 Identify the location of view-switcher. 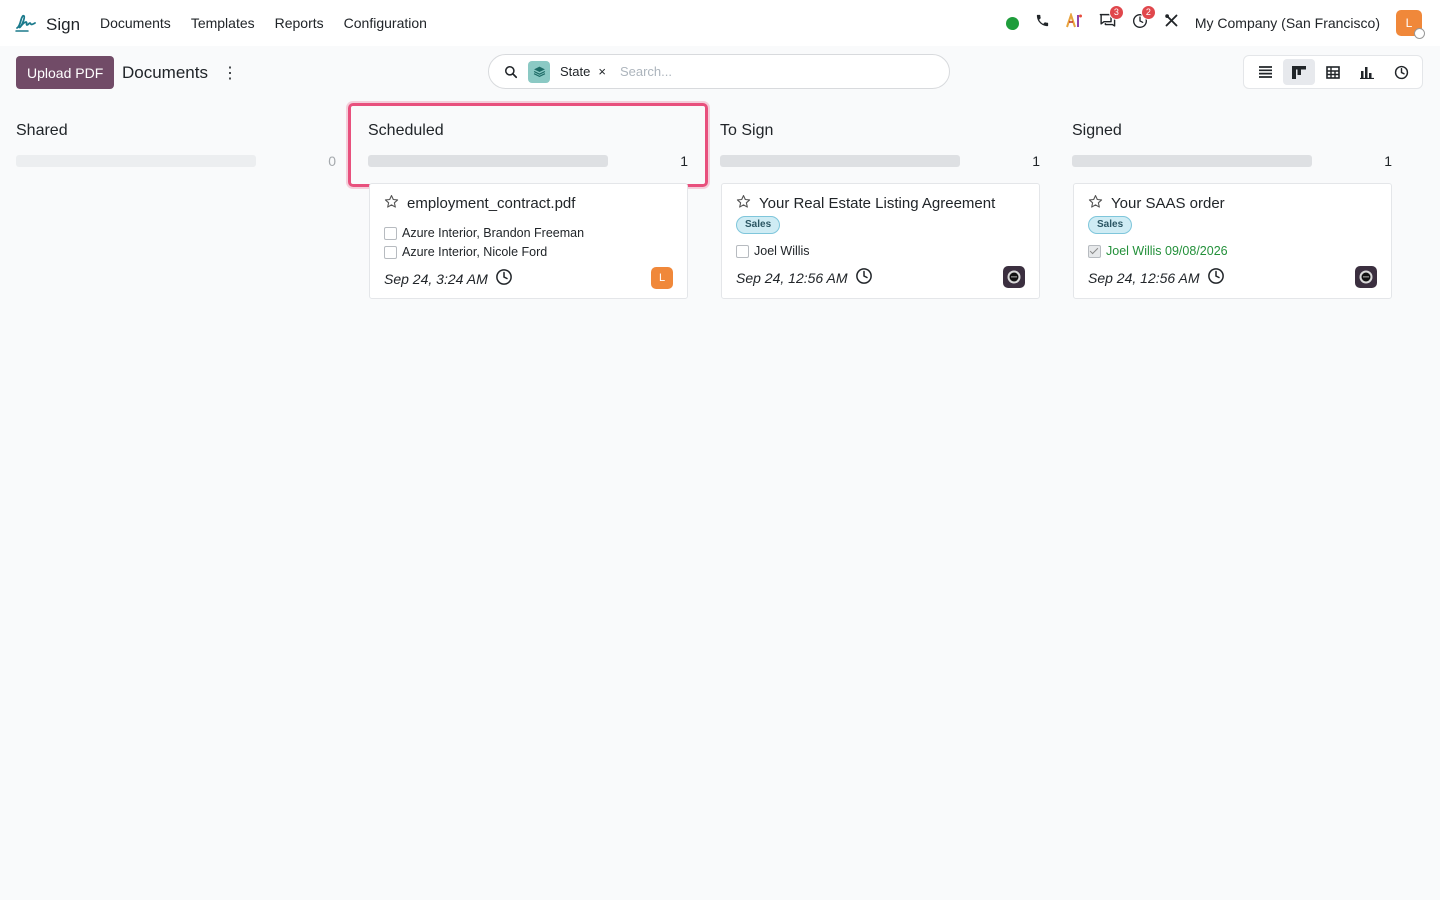
(1333, 72).